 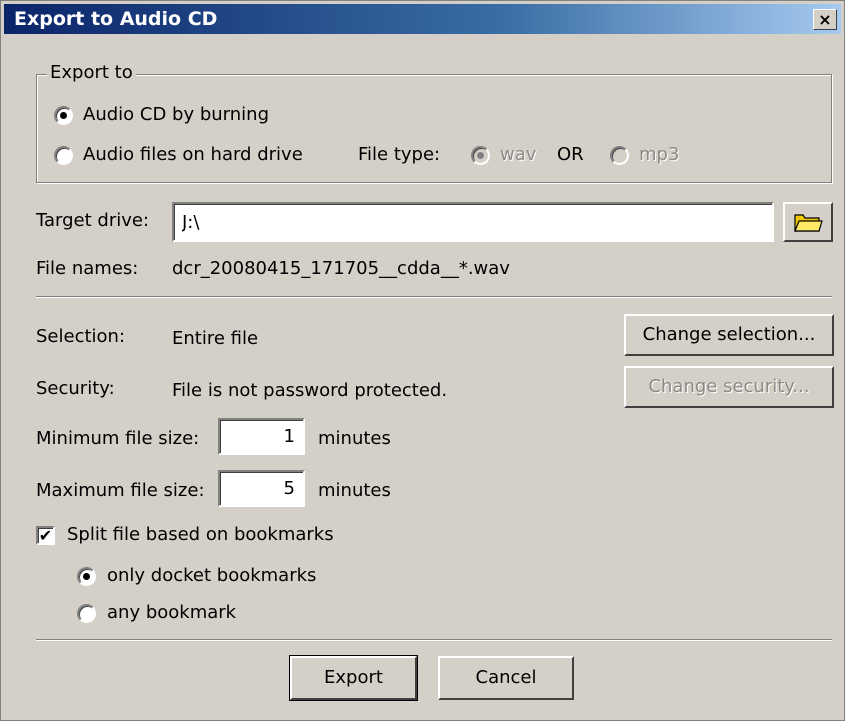 I want to click on radio-mp3-label: mp3, so click(x=659, y=154).